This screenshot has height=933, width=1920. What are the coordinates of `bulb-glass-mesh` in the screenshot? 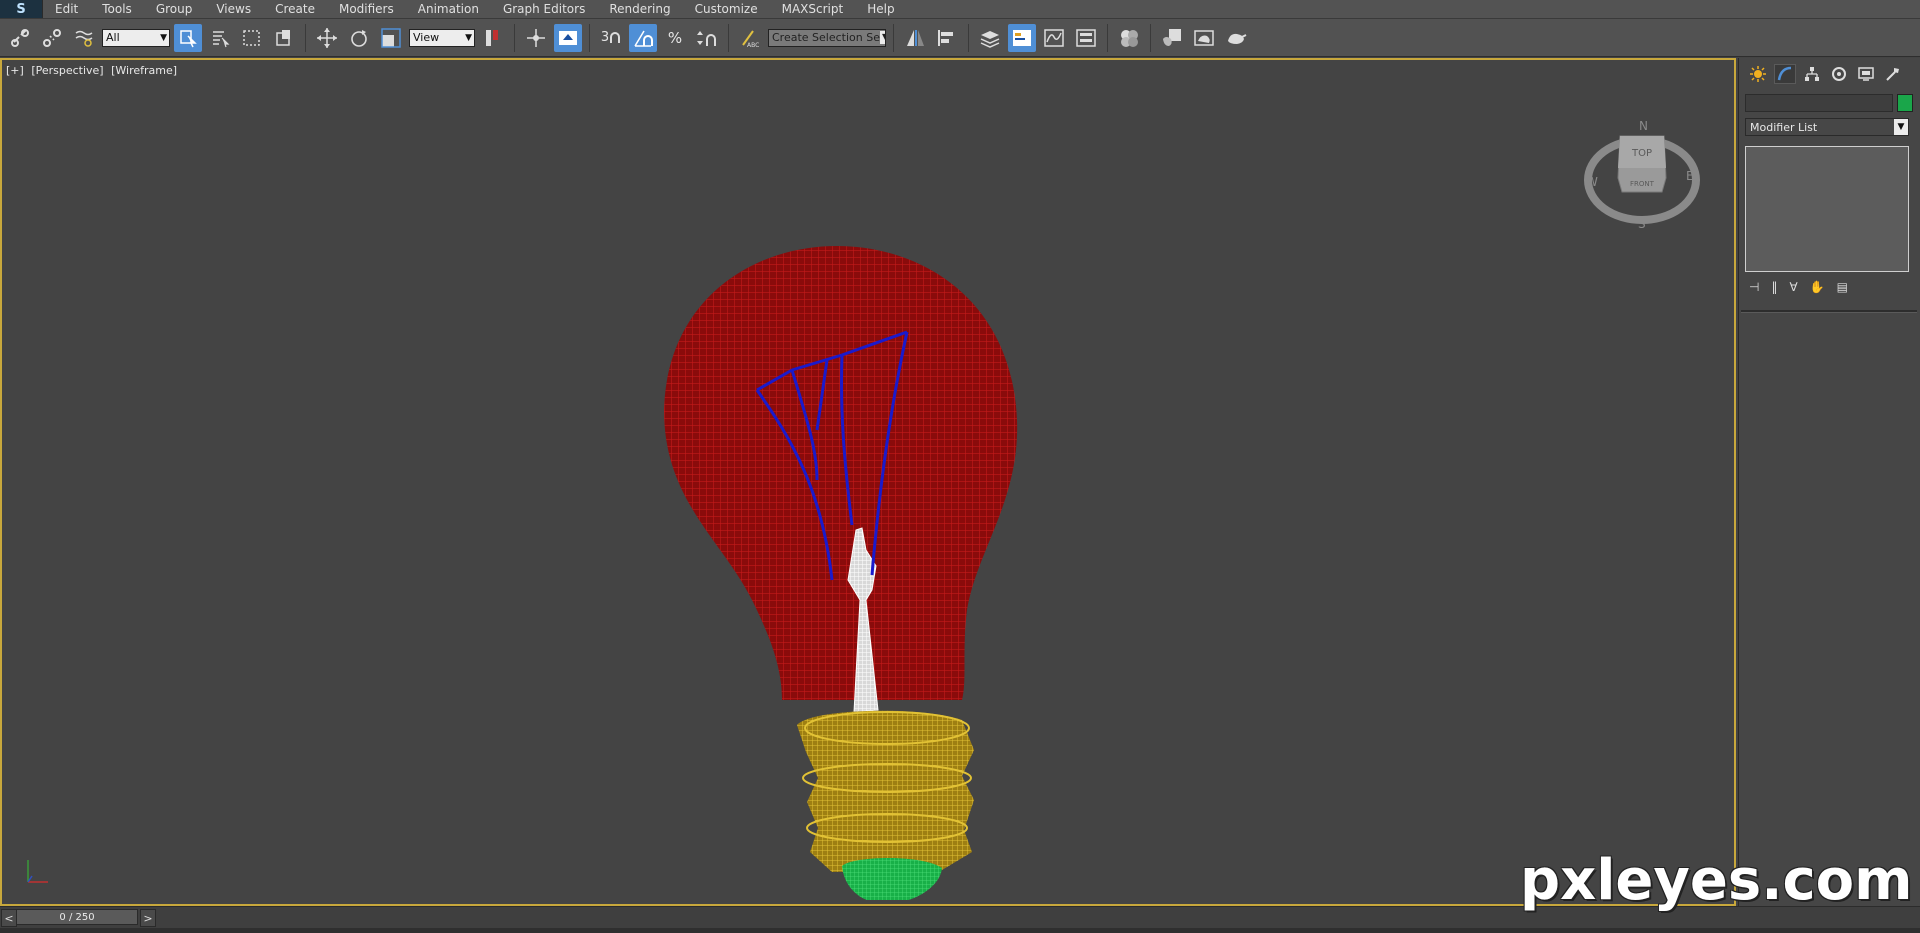 It's located at (841, 473).